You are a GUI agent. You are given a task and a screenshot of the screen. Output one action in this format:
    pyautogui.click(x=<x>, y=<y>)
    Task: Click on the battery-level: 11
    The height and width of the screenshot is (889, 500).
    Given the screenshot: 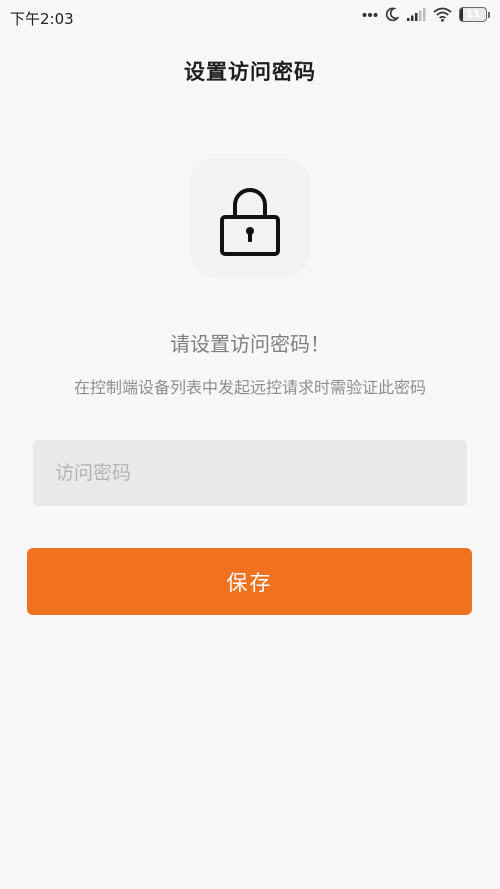 What is the action you would take?
    pyautogui.click(x=473, y=14)
    